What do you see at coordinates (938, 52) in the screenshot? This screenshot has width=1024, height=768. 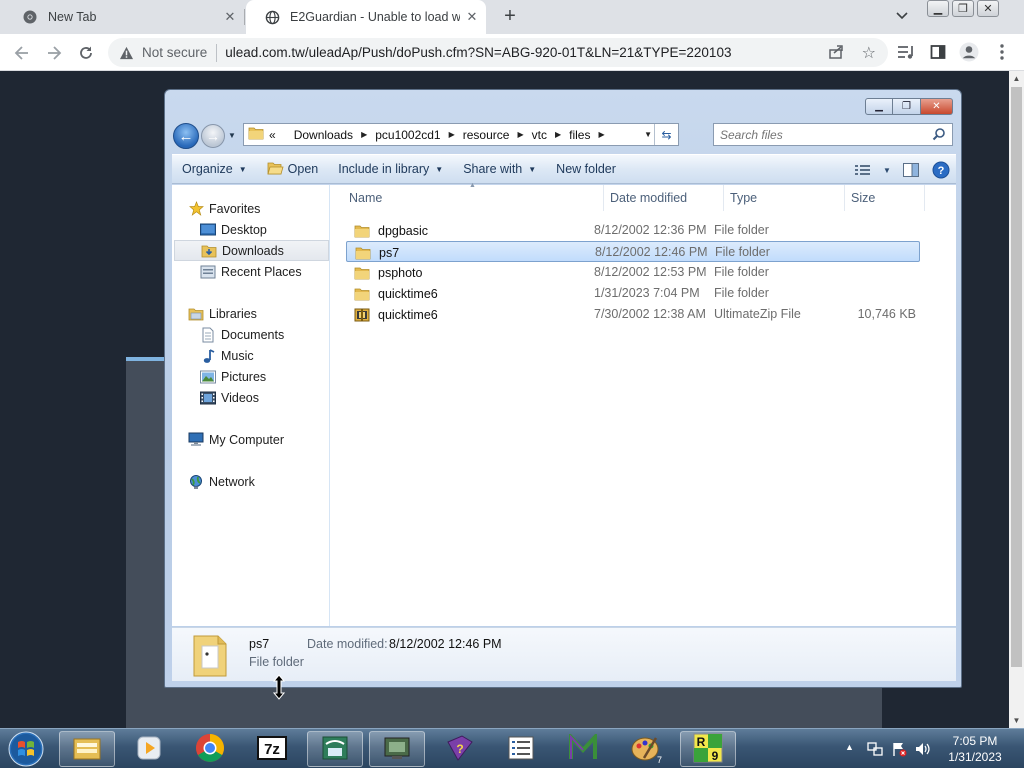 I see `side-panel-icon` at bounding box center [938, 52].